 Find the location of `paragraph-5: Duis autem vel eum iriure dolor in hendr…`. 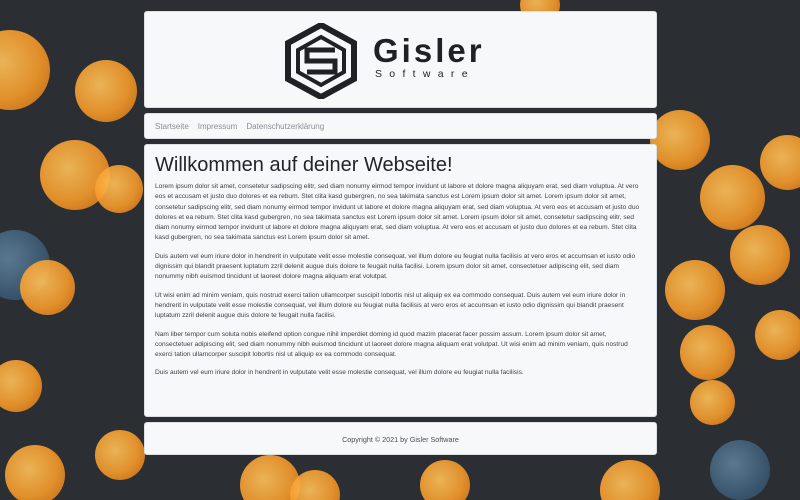

paragraph-5: Duis autem vel eum iriure dolor in hendr… is located at coordinates (339, 373).